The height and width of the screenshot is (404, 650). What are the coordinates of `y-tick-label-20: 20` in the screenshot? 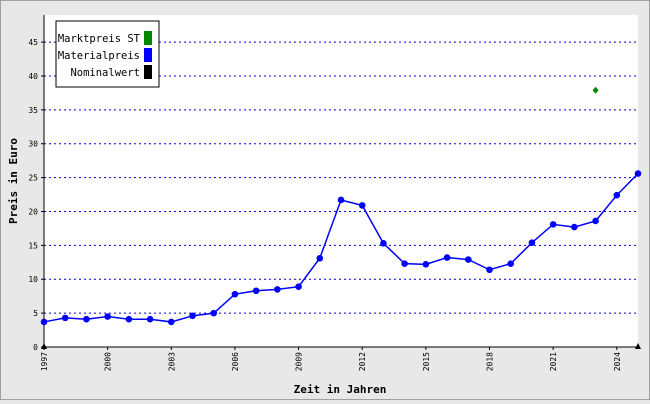 It's located at (33, 211).